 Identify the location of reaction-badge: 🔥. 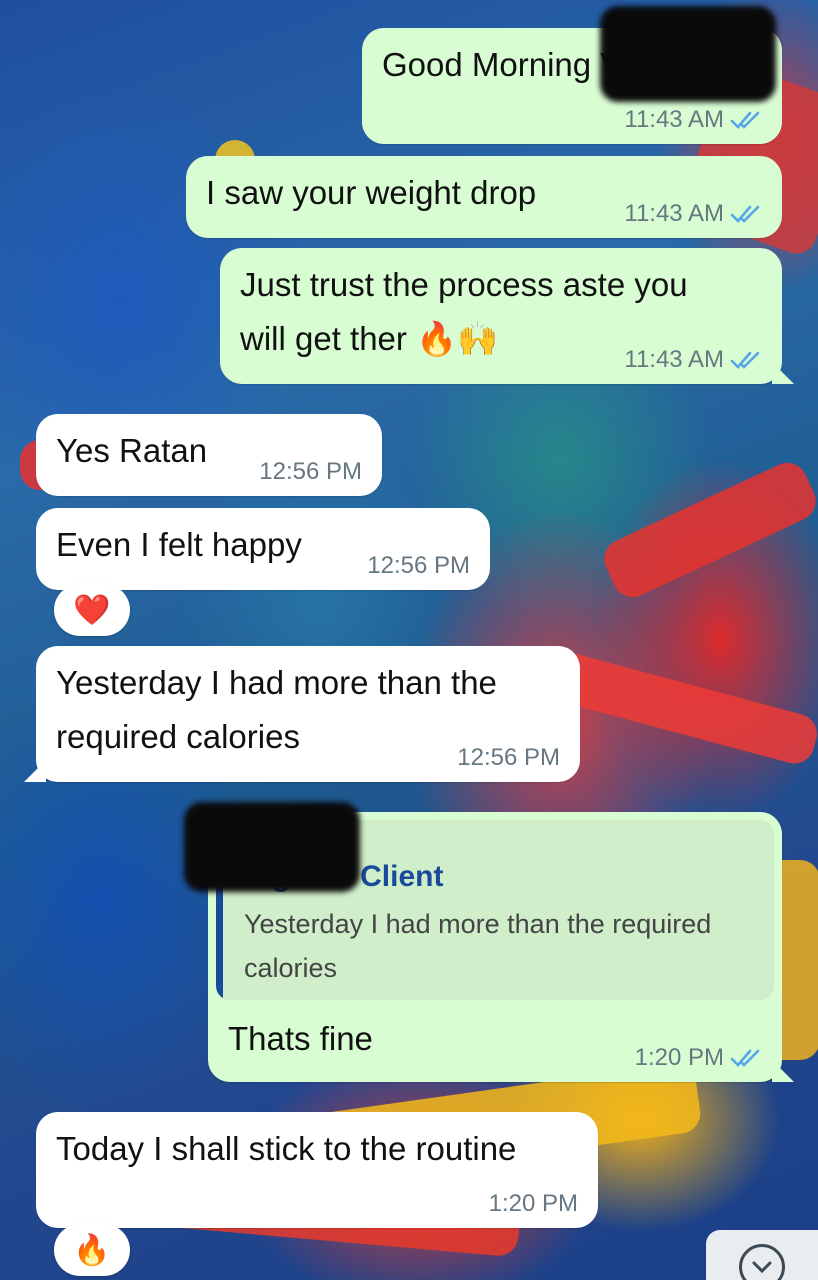
(92, 1250).